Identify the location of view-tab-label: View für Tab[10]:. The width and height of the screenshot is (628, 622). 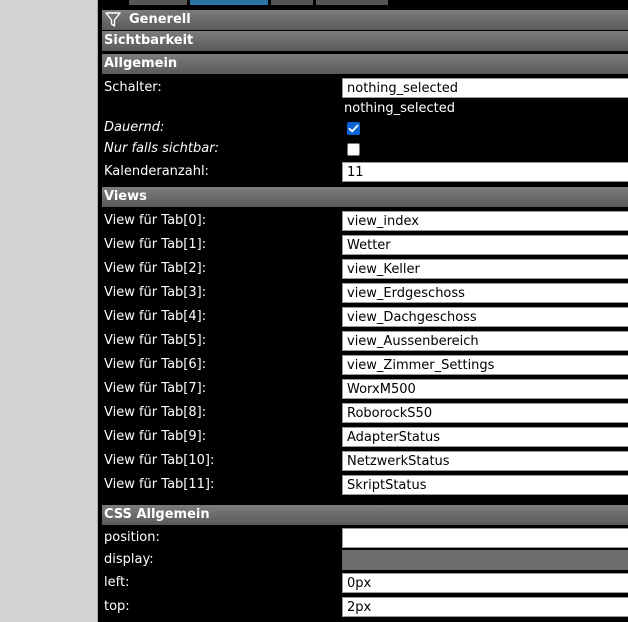
(159, 460).